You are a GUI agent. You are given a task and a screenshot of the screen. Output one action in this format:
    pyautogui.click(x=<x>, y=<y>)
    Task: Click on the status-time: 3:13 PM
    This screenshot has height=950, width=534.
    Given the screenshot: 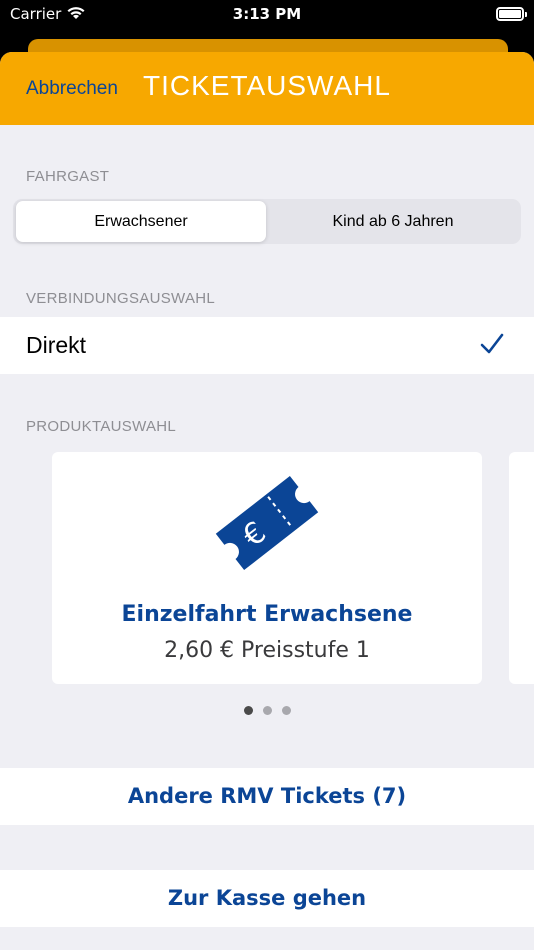 What is the action you would take?
    pyautogui.click(x=267, y=14)
    